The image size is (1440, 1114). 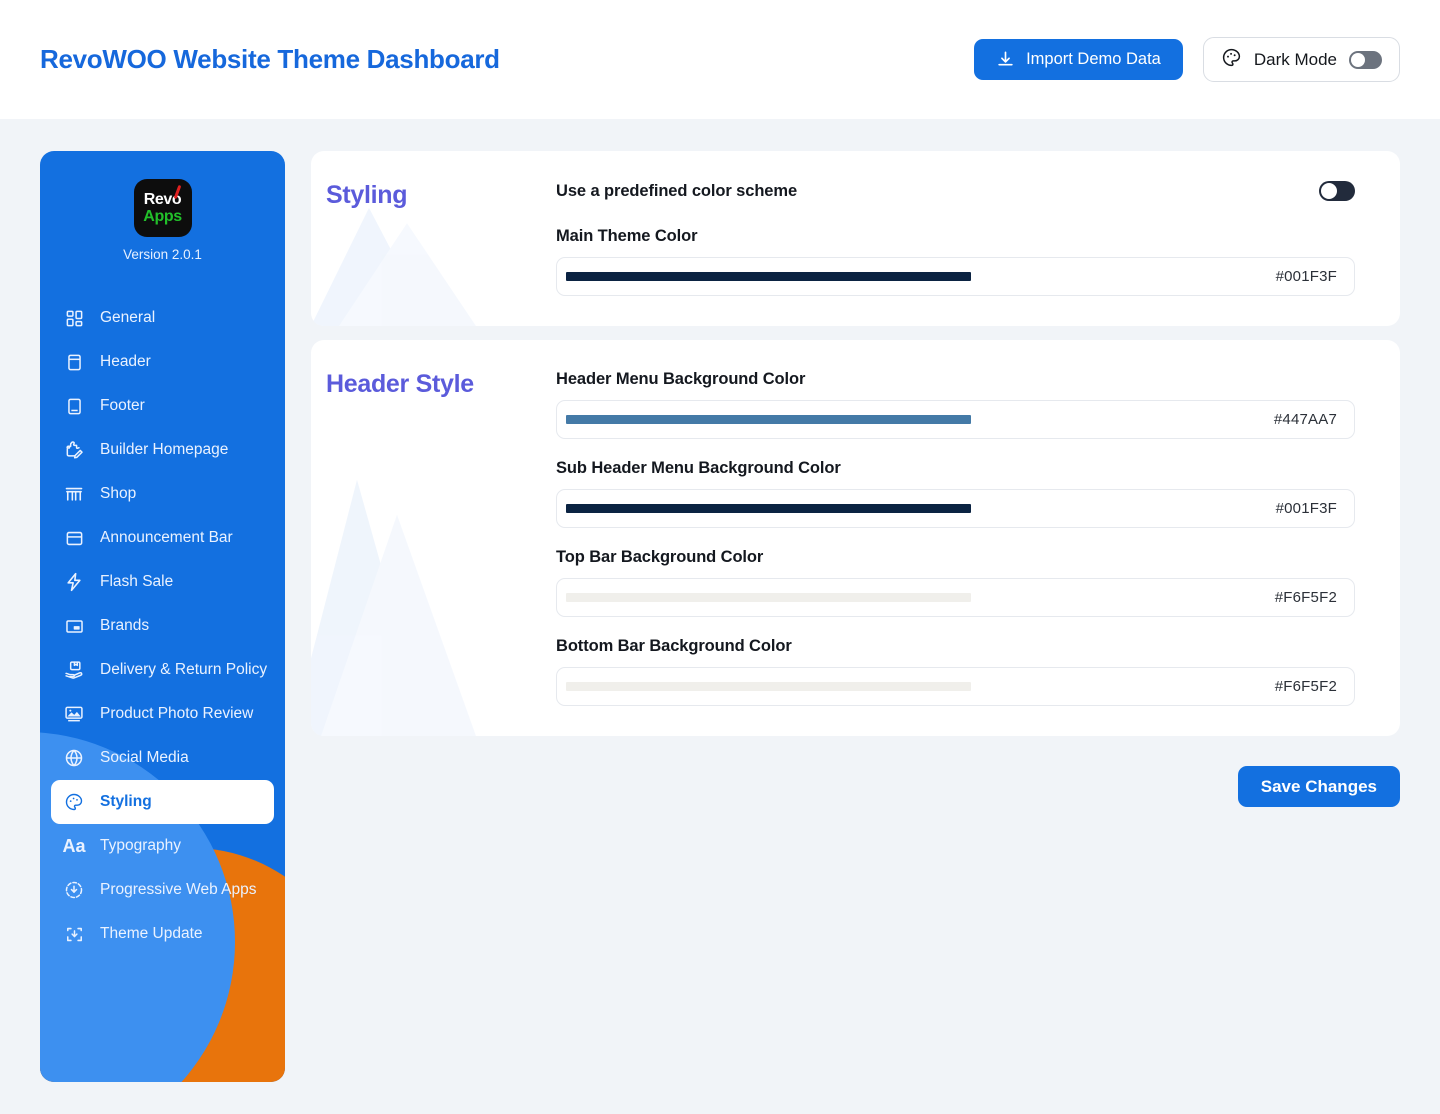 I want to click on sidebar-item-brands: Brands, so click(x=162, y=626).